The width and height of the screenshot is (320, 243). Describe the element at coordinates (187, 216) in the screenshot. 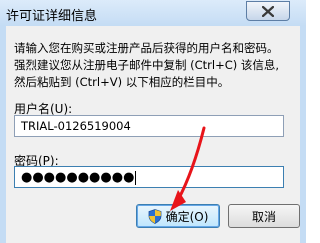

I see `ok-button-label: 确定(O)` at that location.